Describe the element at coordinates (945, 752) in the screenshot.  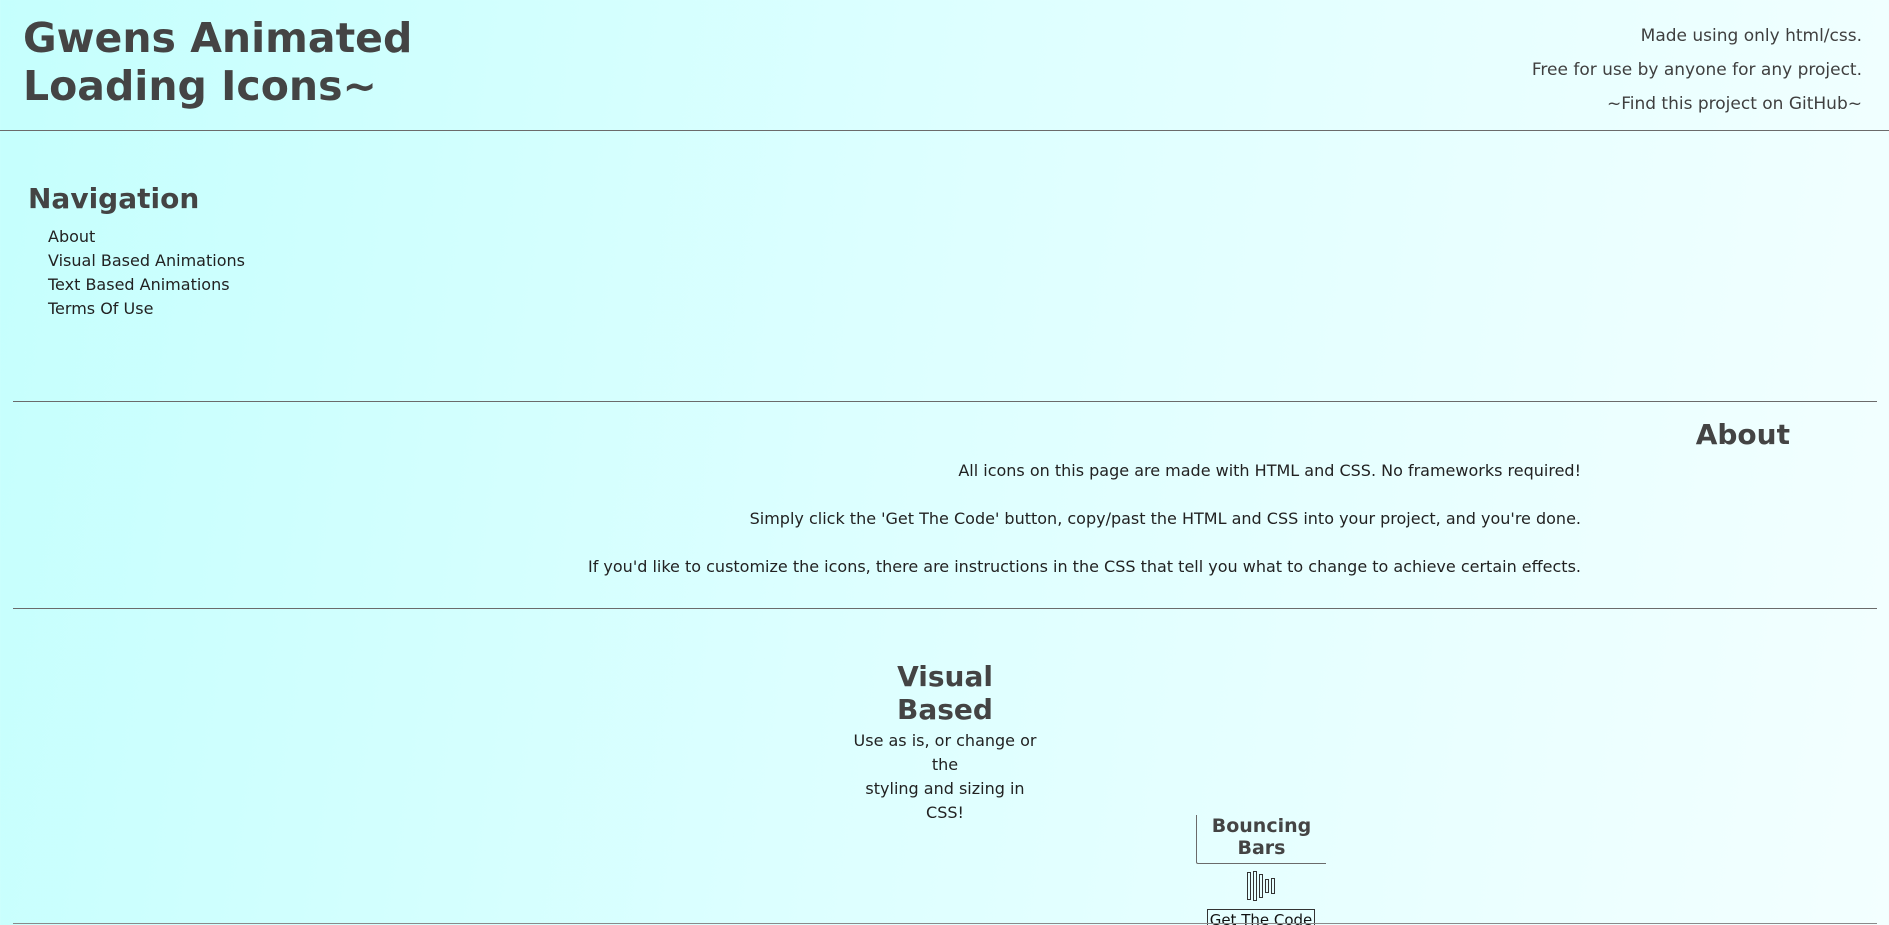
I see `visual-subtitle-line1: Use as is, or change or the` at that location.